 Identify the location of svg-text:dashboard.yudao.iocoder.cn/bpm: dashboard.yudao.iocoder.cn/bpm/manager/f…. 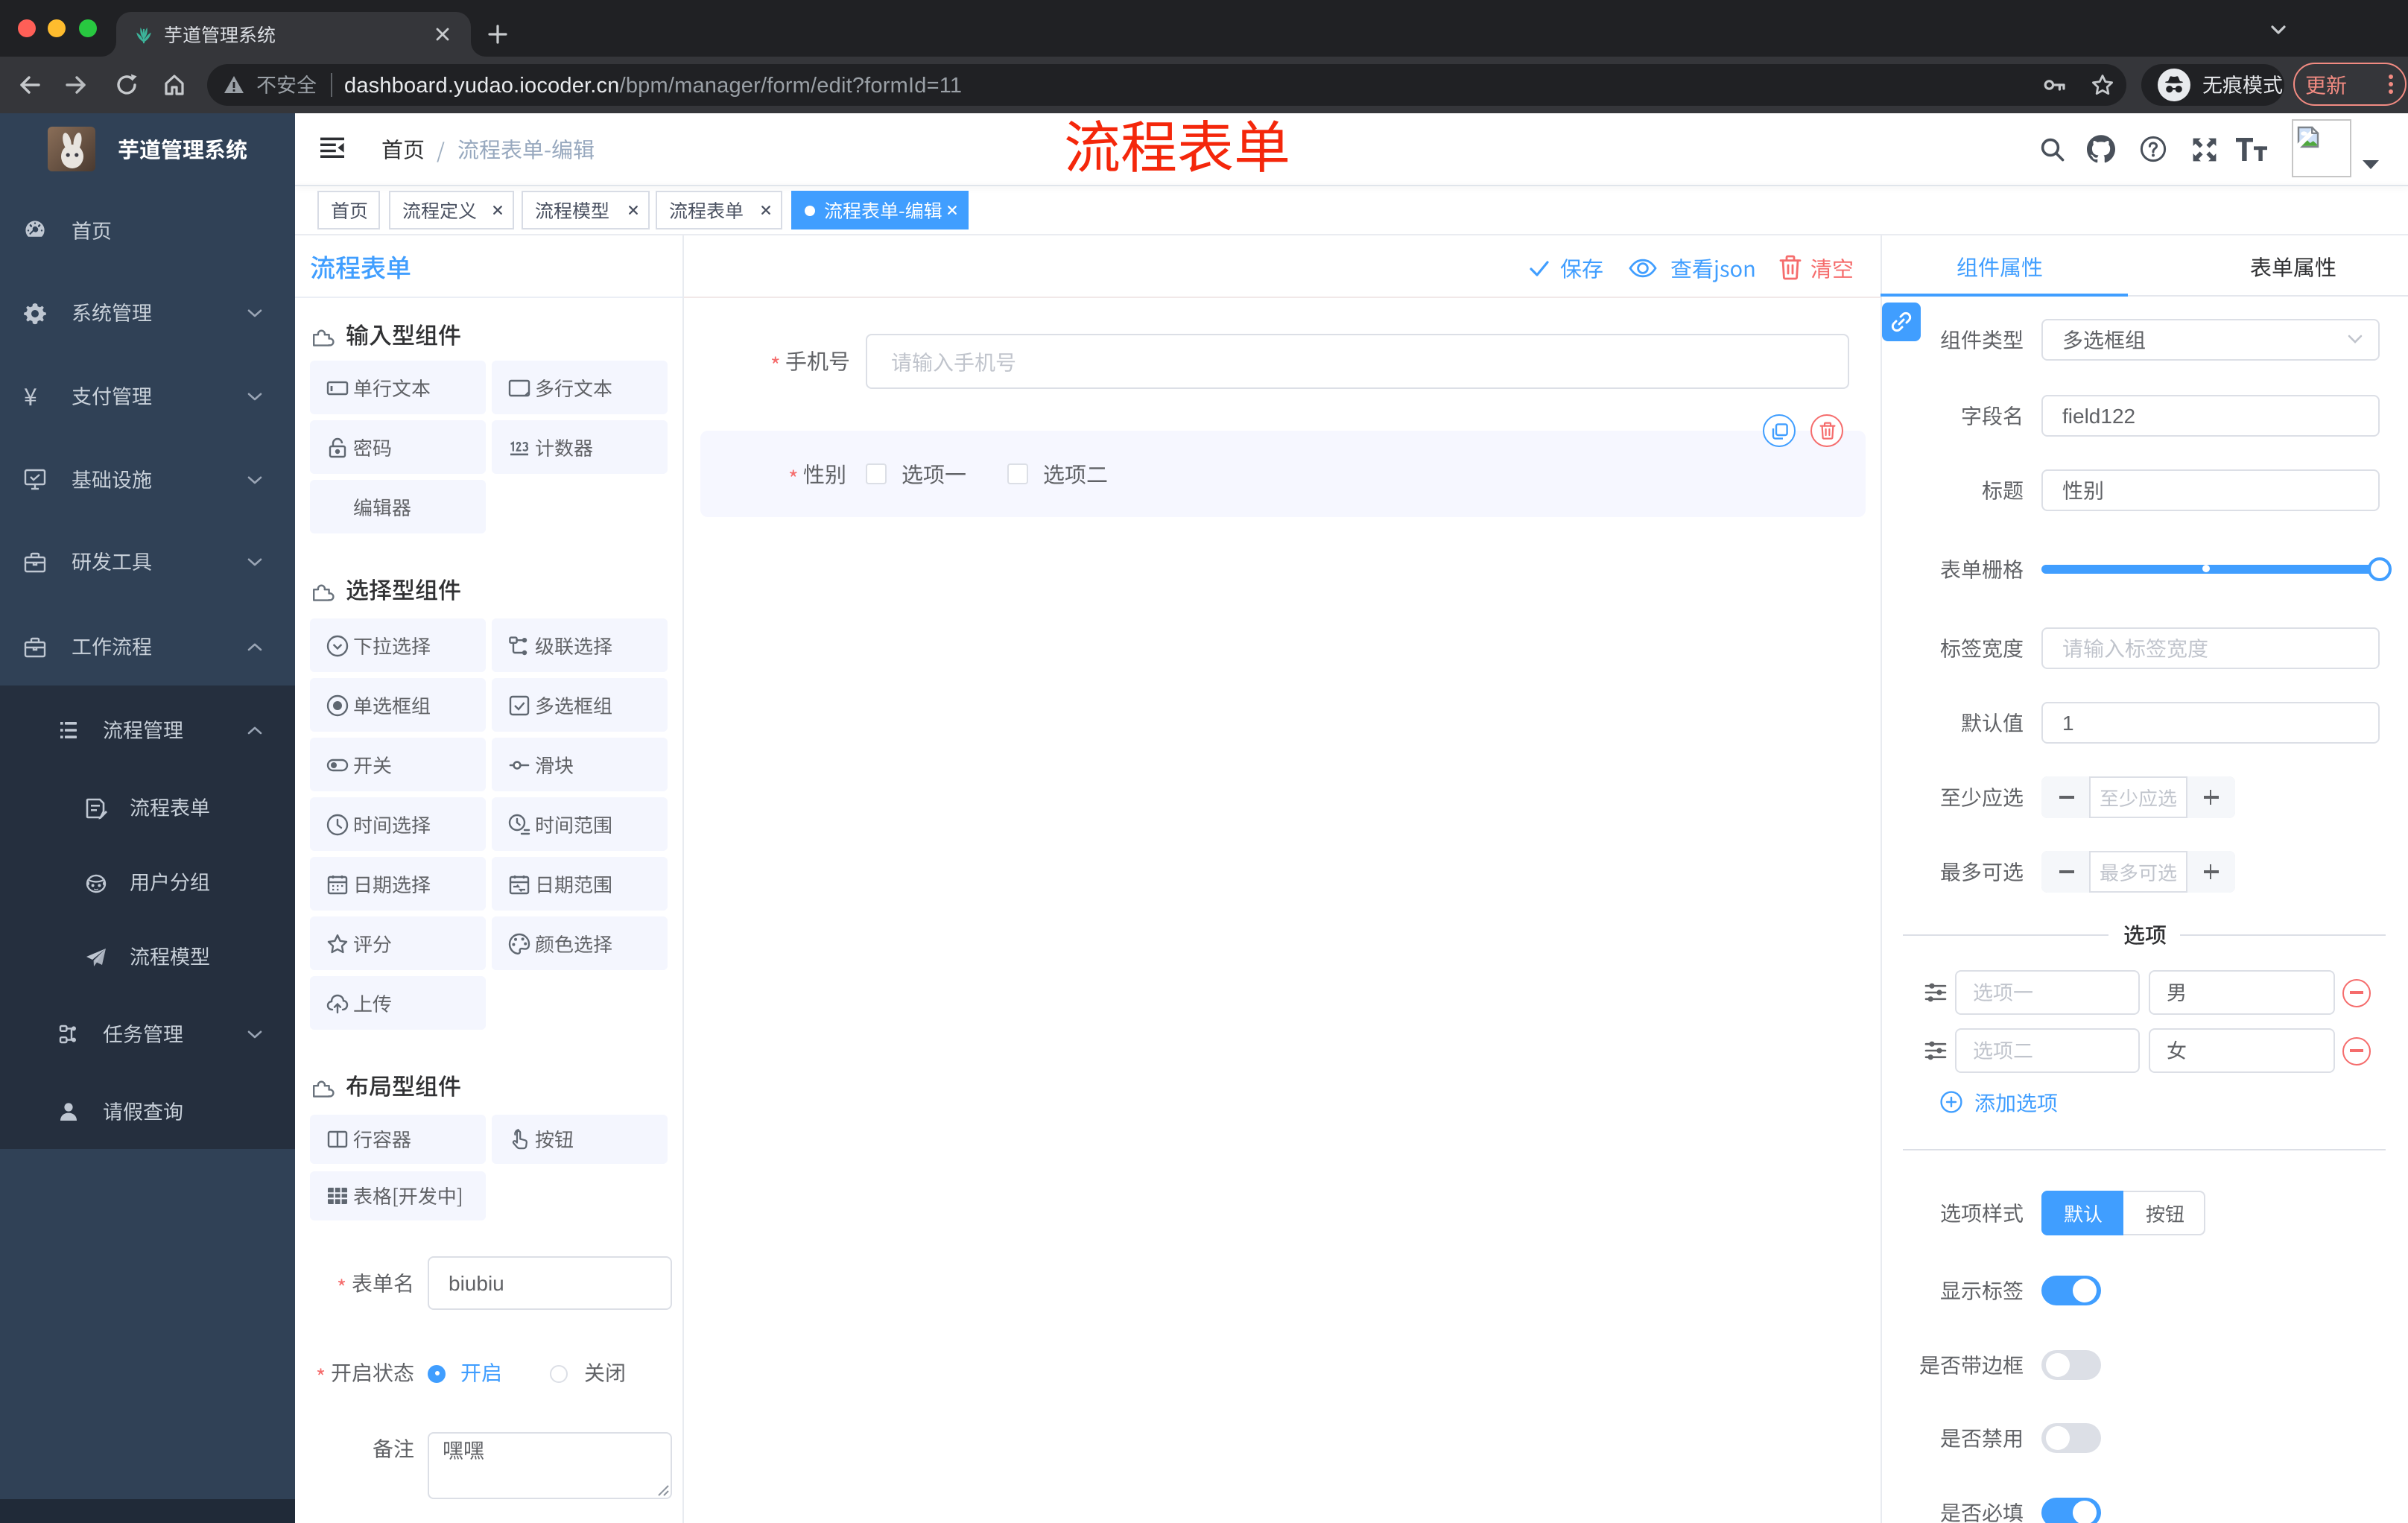
(653, 86).